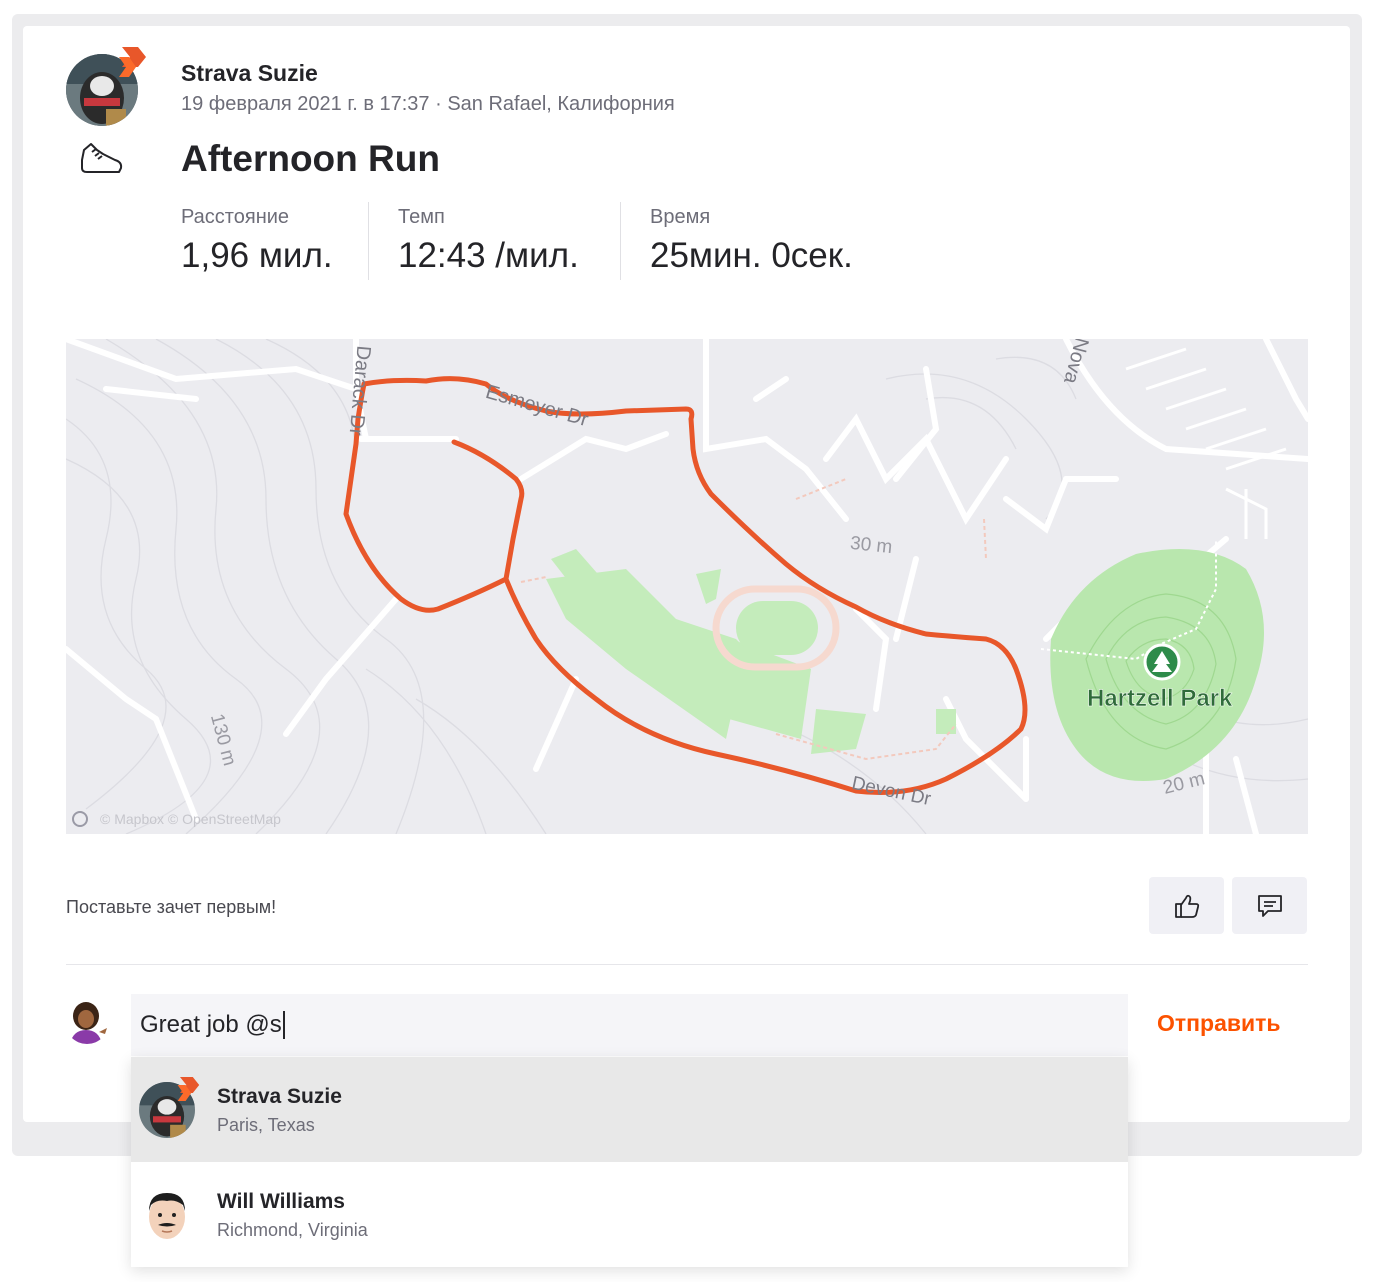  Describe the element at coordinates (171, 907) in the screenshot. I see `kudos-prompt: Поставьте зачет первым!` at that location.